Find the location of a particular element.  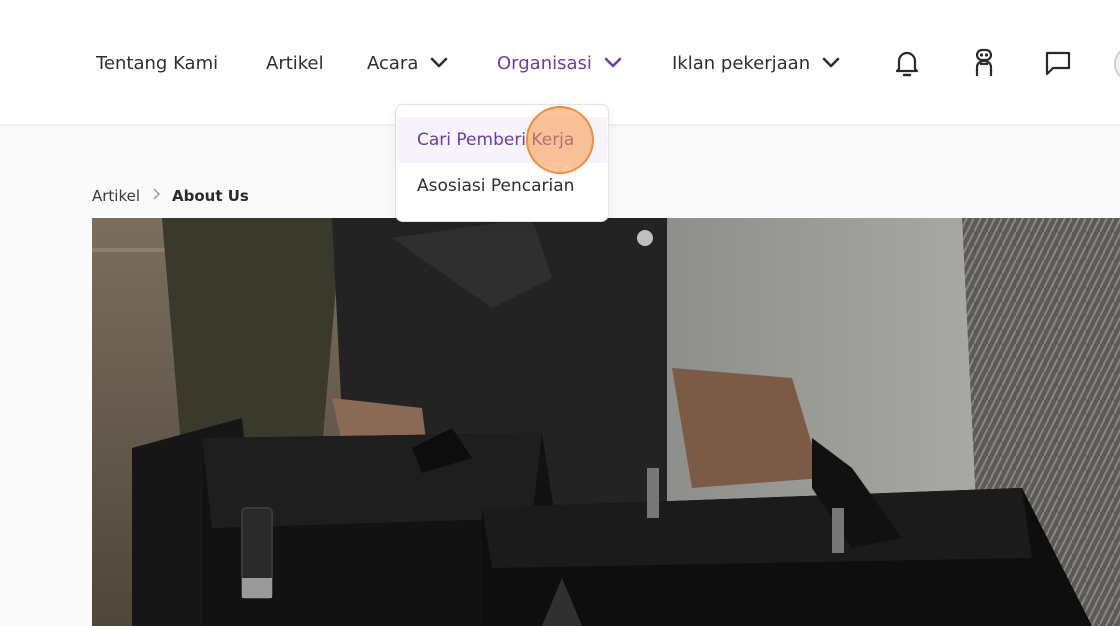

robot-icon is located at coordinates (984, 63).